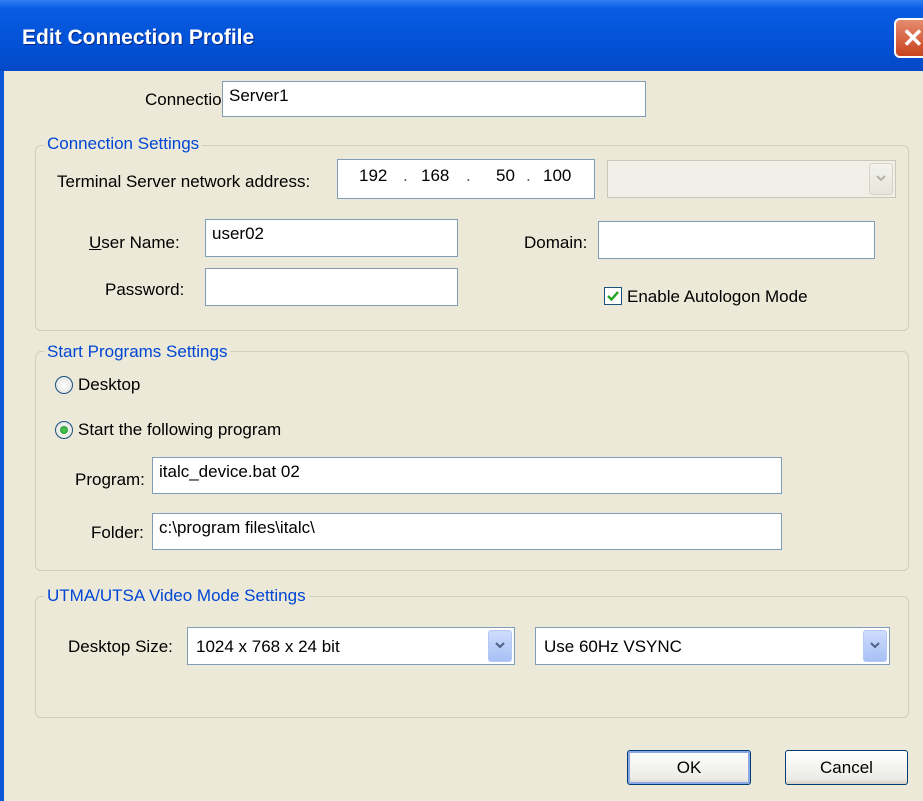 The width and height of the screenshot is (923, 801). I want to click on username-label-text: ser Name:, so click(140, 242).